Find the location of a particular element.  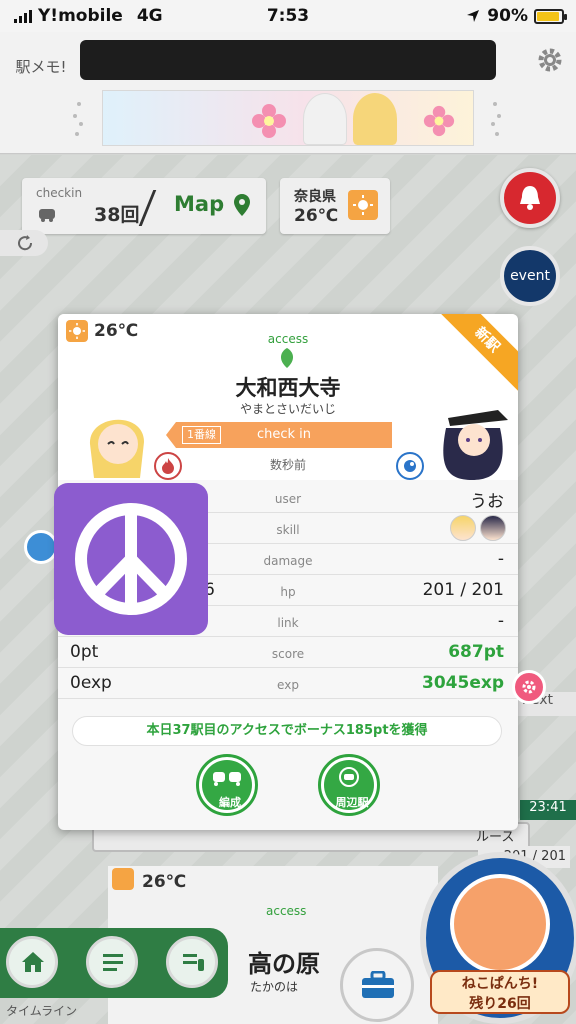

train-icon is located at coordinates (47, 215).